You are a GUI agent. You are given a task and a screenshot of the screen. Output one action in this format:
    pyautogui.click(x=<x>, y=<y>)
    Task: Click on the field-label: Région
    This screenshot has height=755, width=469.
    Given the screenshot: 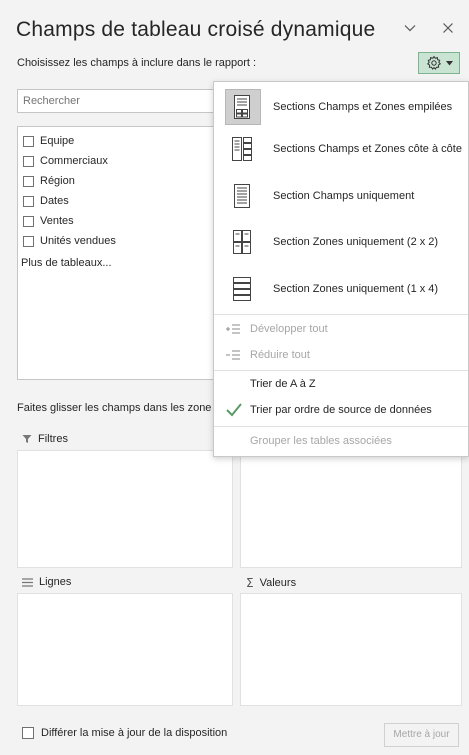 What is the action you would take?
    pyautogui.click(x=57, y=181)
    